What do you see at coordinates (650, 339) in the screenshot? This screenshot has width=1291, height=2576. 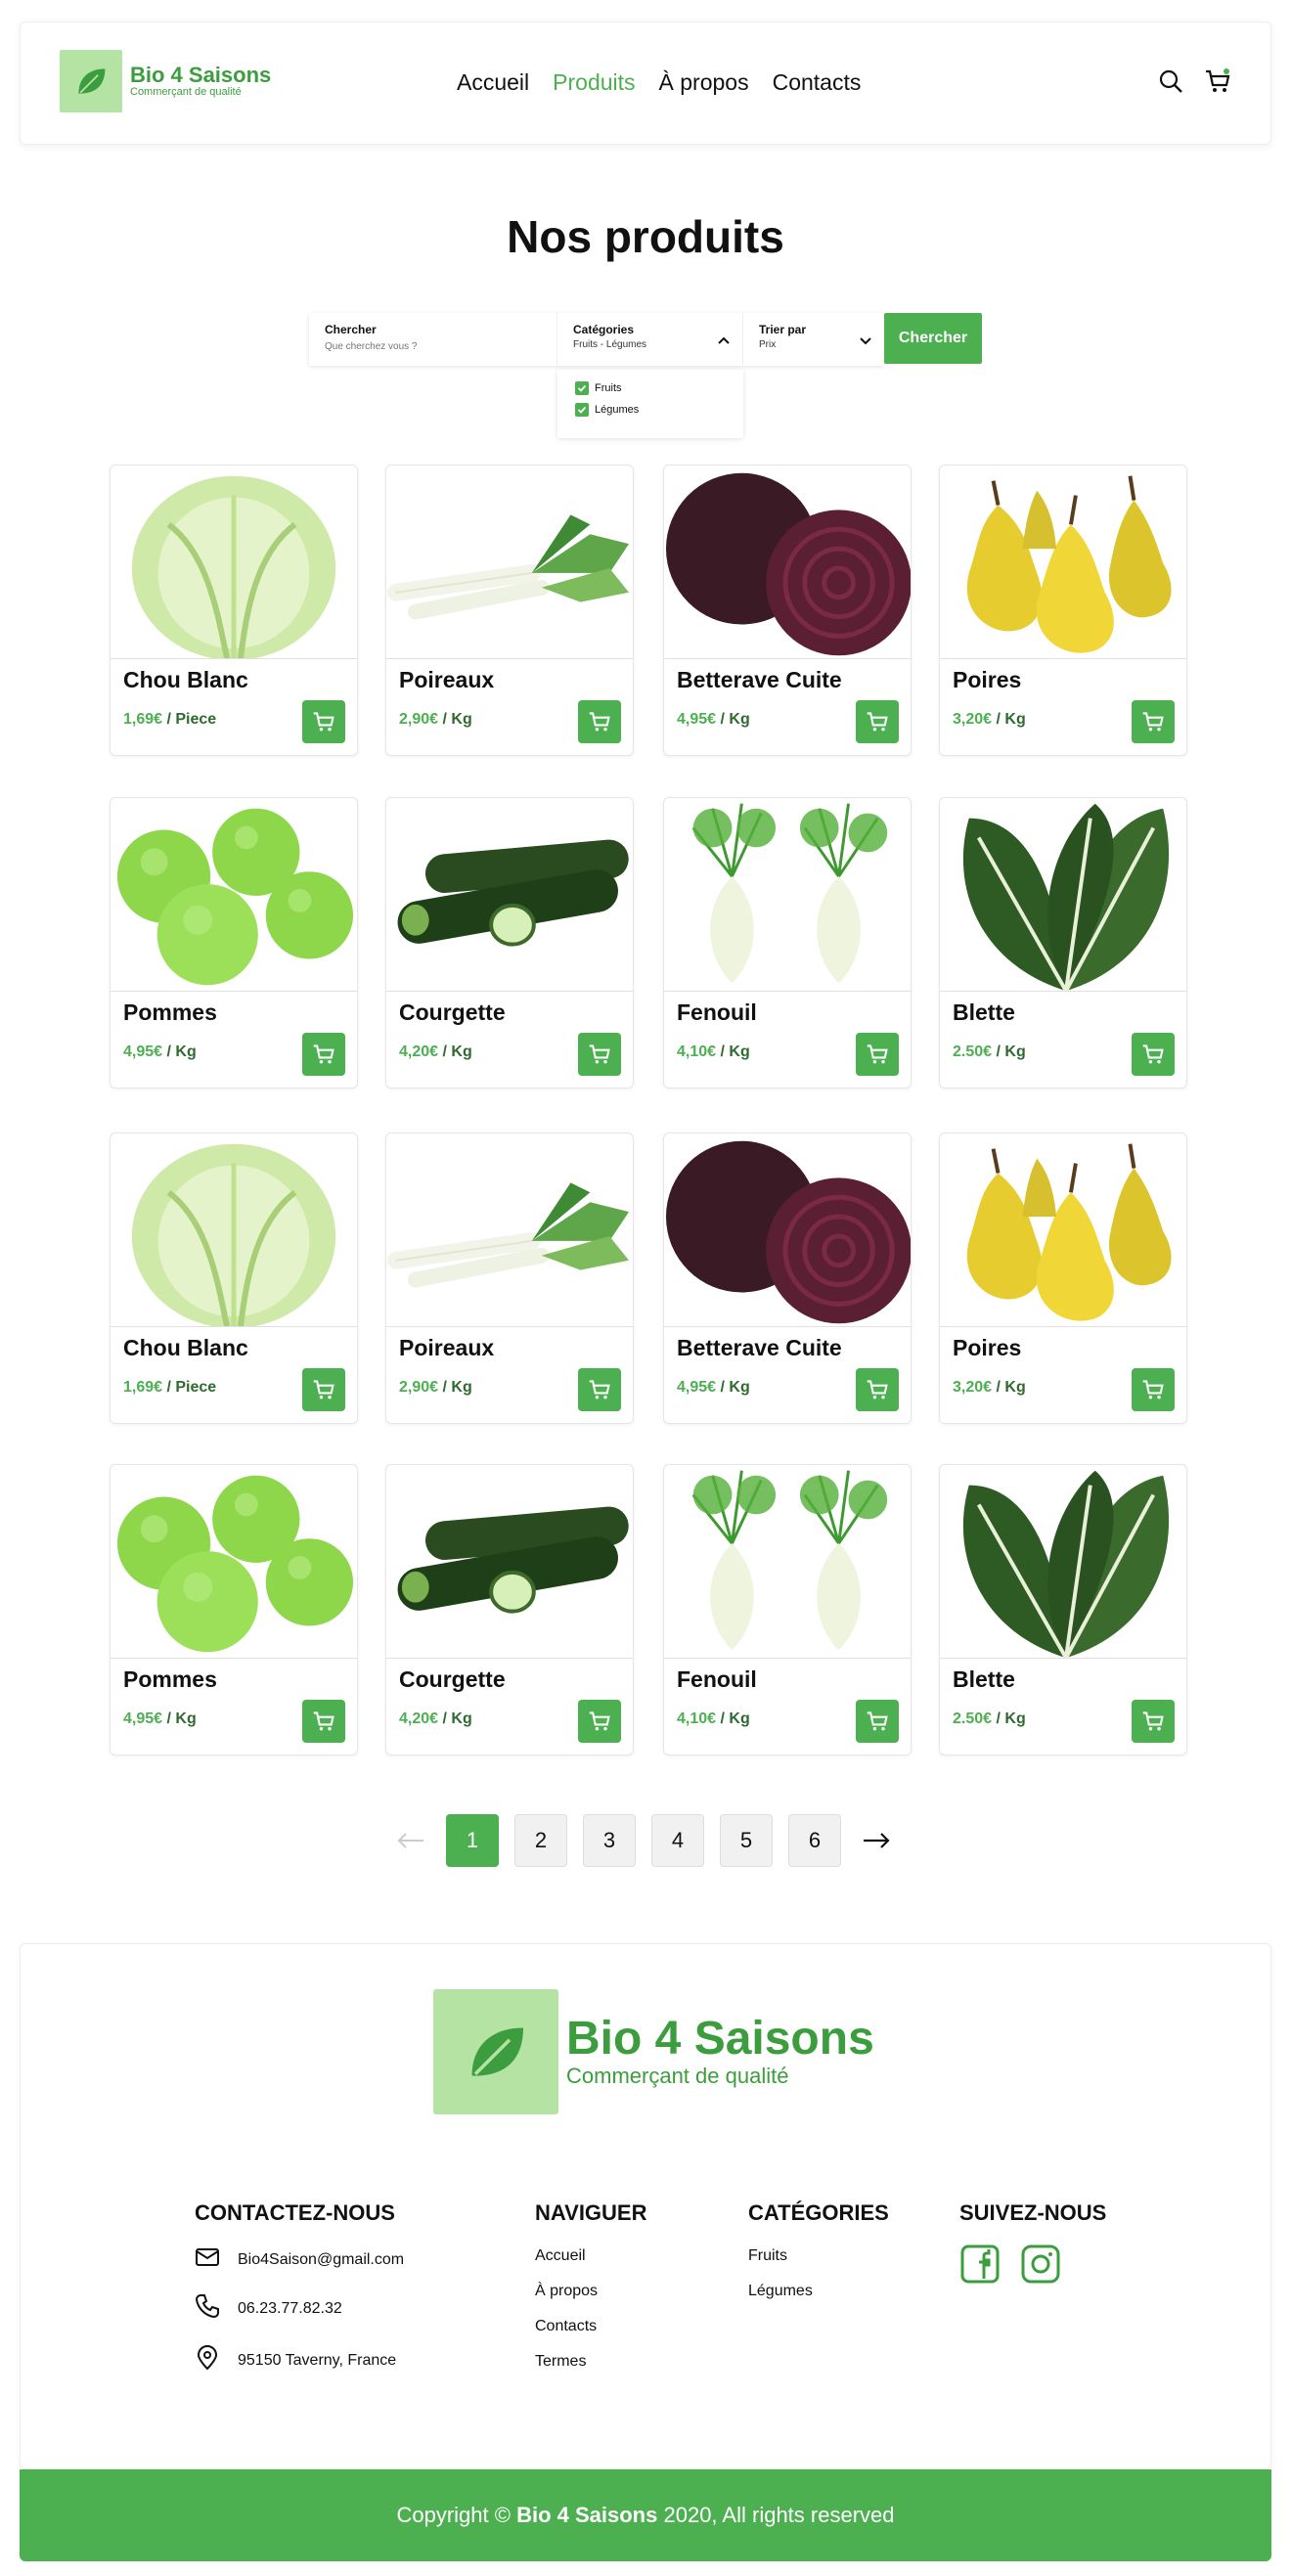 I see `categories-select: Catégories Fruits - Légumes` at bounding box center [650, 339].